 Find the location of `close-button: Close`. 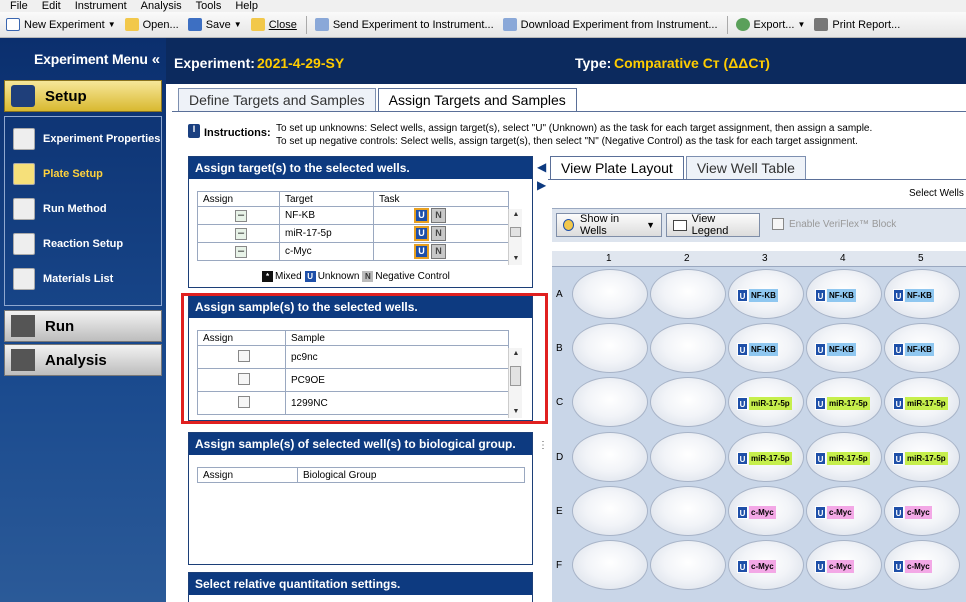

close-button: Close is located at coordinates (273, 24).